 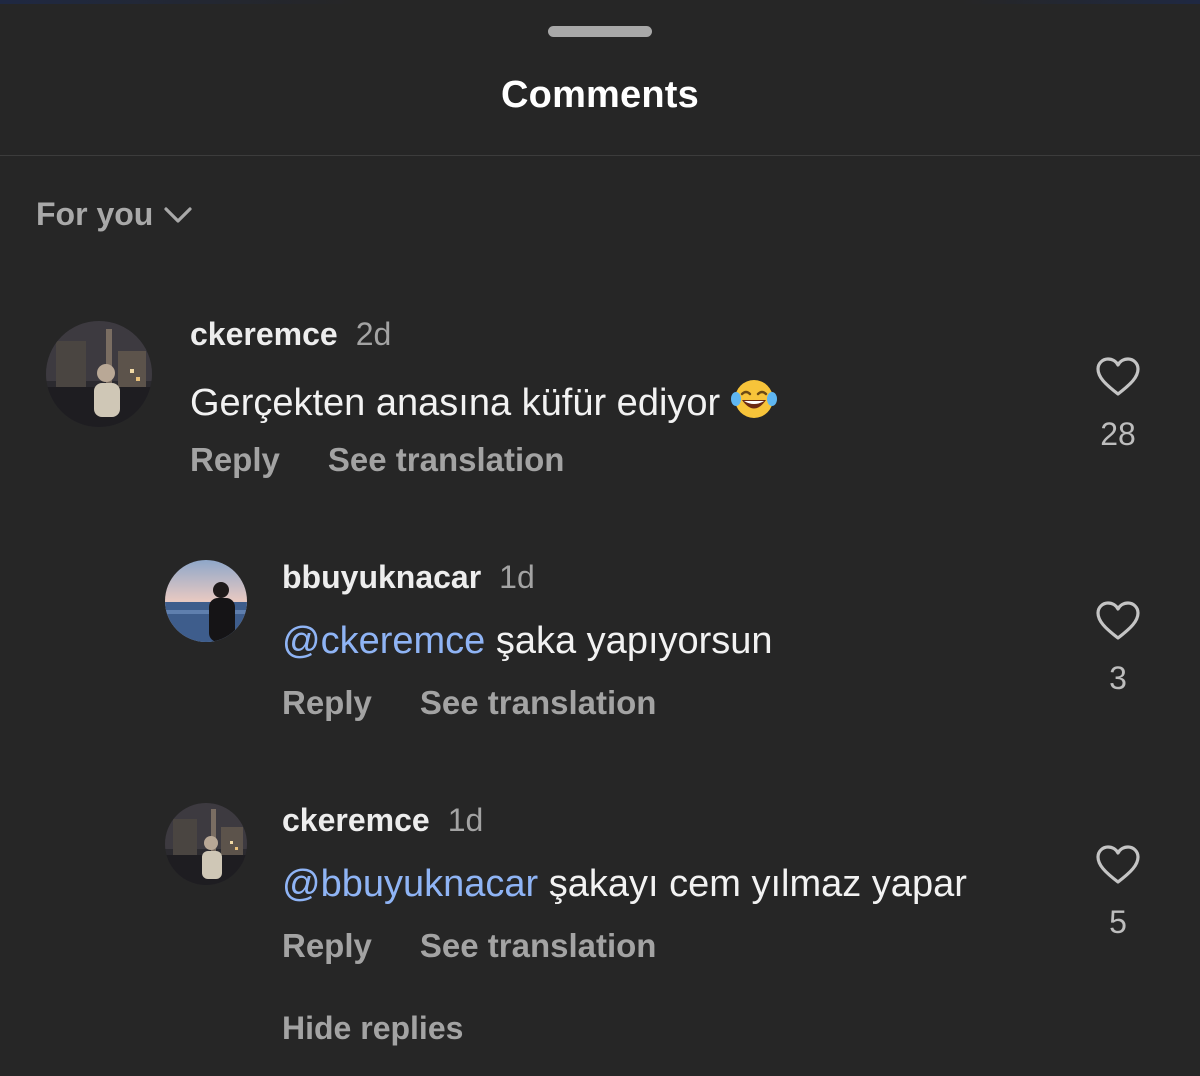 What do you see at coordinates (600, 31) in the screenshot?
I see `drag-handle` at bounding box center [600, 31].